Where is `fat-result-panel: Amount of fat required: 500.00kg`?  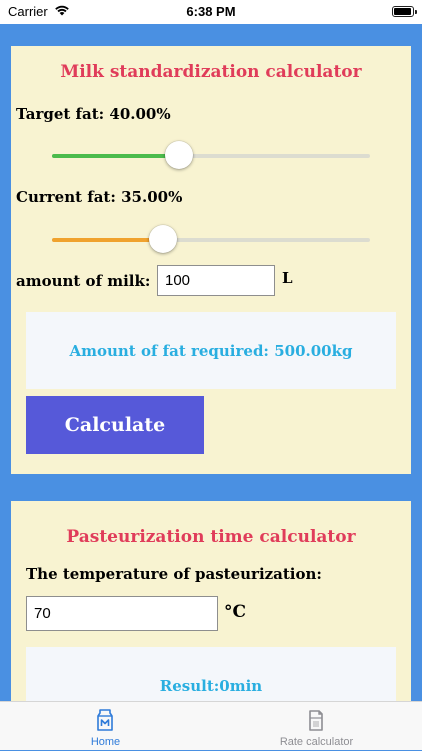
fat-result-panel: Amount of fat required: 500.00kg is located at coordinates (211, 350).